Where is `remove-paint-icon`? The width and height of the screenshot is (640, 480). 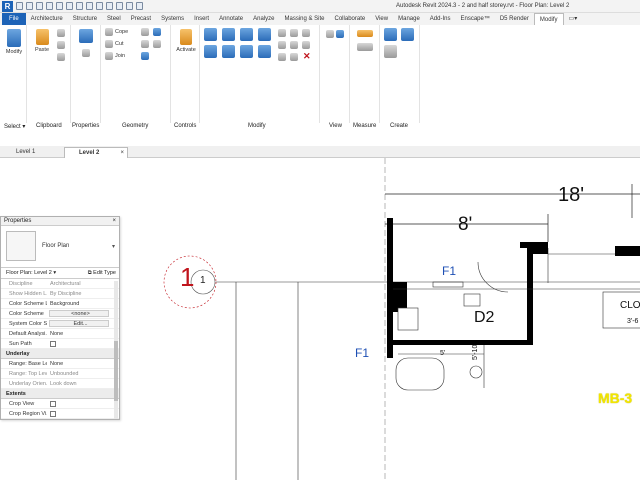 remove-paint-icon is located at coordinates (145, 56).